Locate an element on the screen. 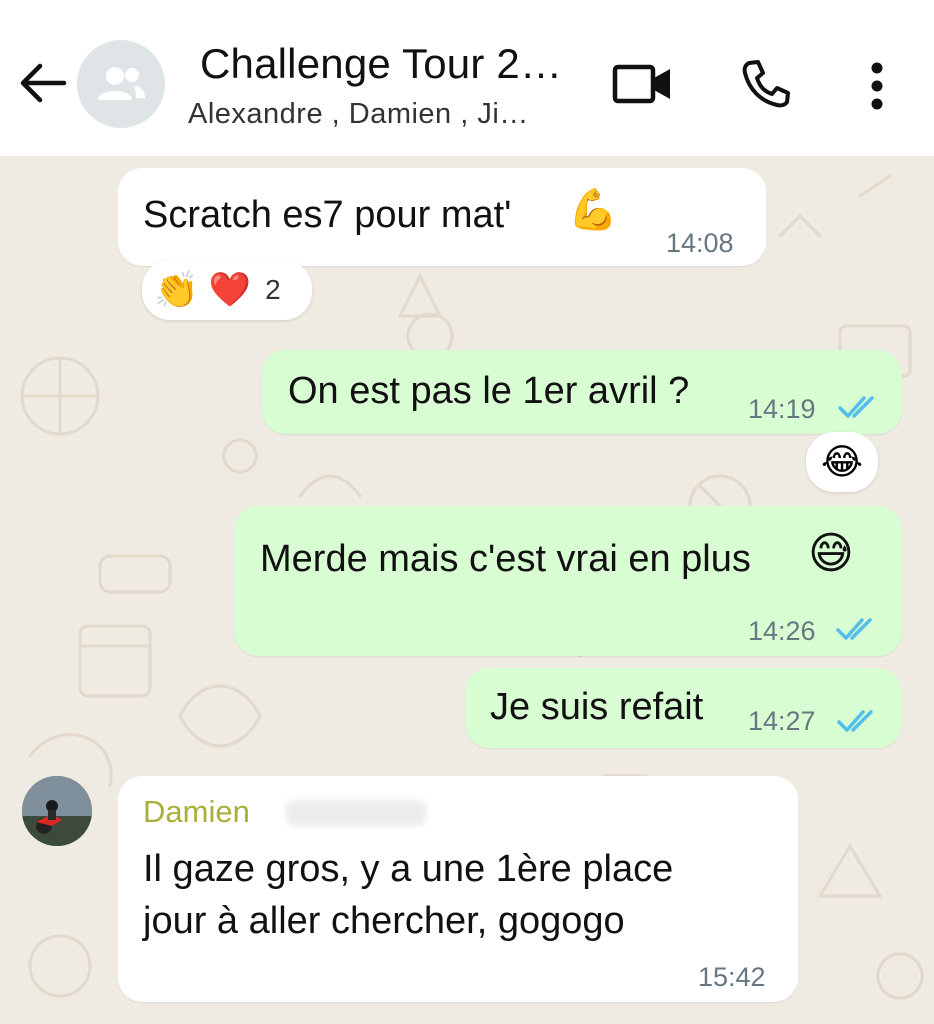 This screenshot has height=1024, width=934. arrow-left-icon is located at coordinates (43, 83).